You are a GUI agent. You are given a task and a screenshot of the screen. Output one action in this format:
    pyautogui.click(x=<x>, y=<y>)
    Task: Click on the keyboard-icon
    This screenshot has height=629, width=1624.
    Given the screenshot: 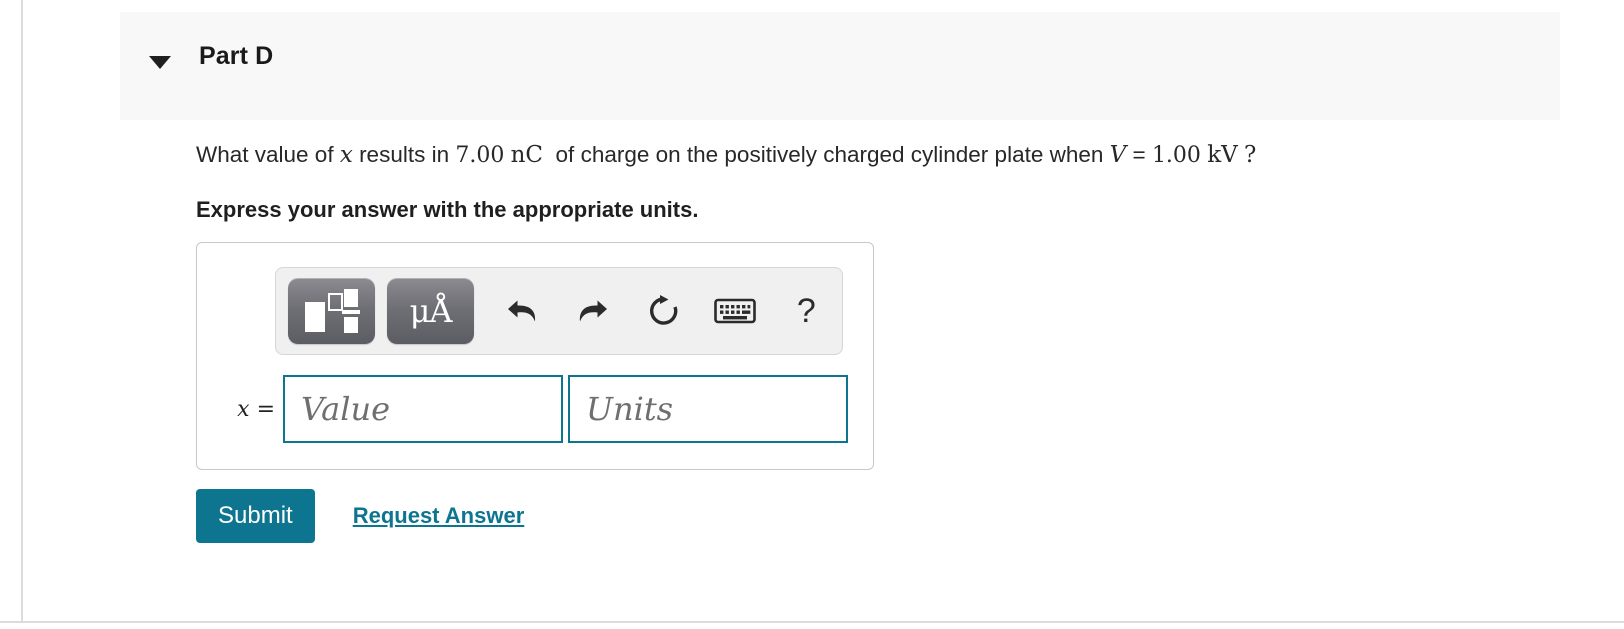 What is the action you would take?
    pyautogui.click(x=735, y=311)
    